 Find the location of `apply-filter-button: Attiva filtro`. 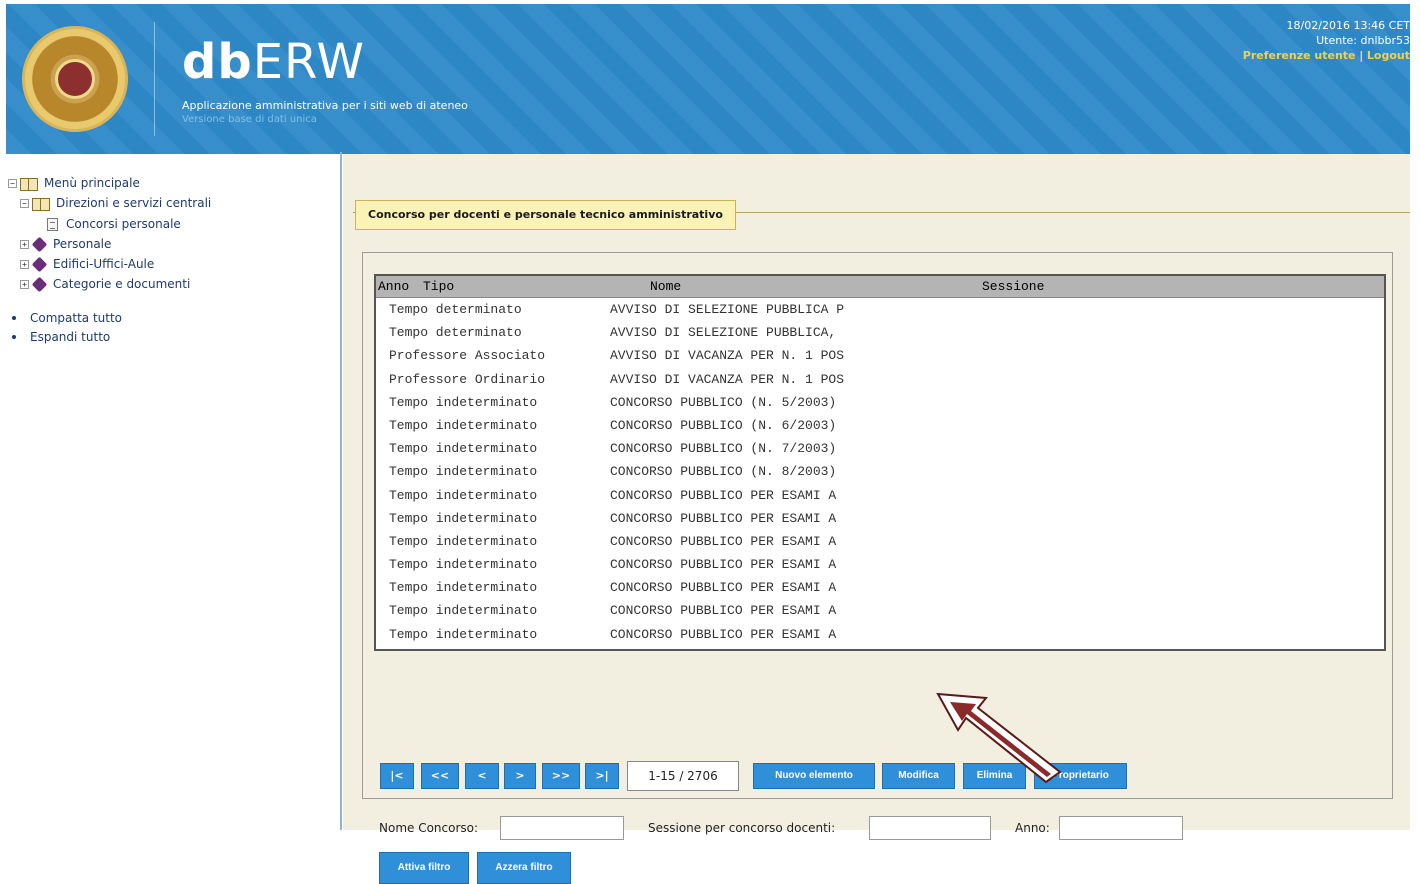

apply-filter-button: Attiva filtro is located at coordinates (424, 868).